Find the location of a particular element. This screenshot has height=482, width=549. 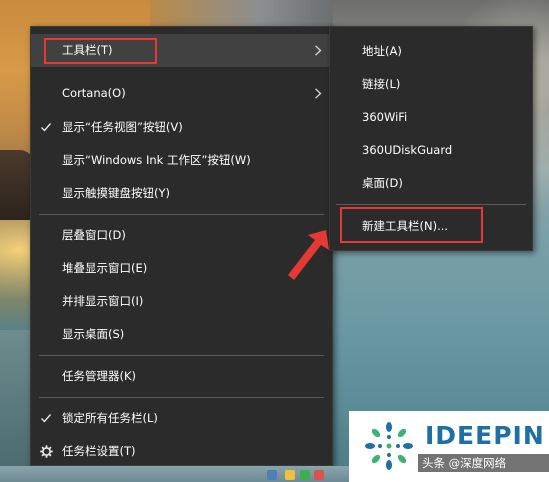

highlight-box-toolbars is located at coordinates (100, 51).